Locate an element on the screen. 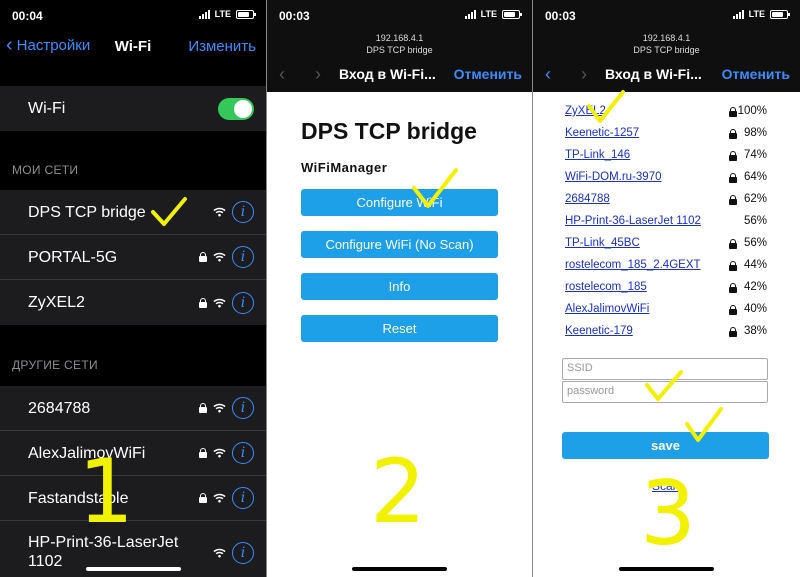 The image size is (800, 577). step-number: 2 is located at coordinates (398, 491).